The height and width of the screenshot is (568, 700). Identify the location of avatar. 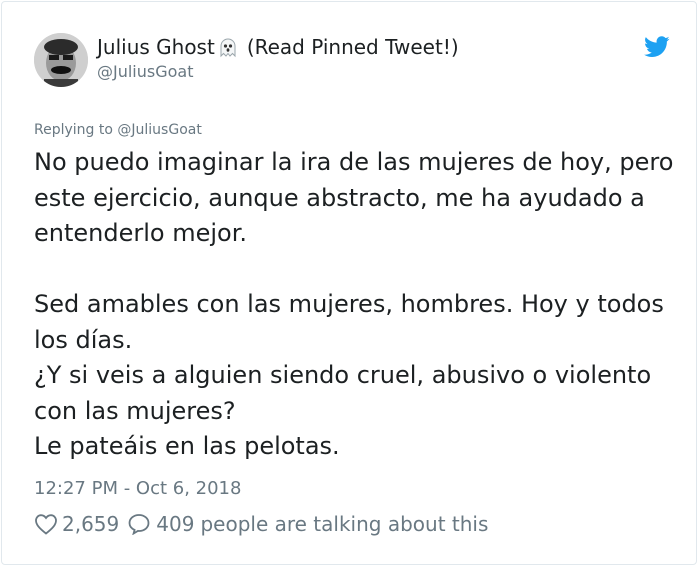
(61, 60).